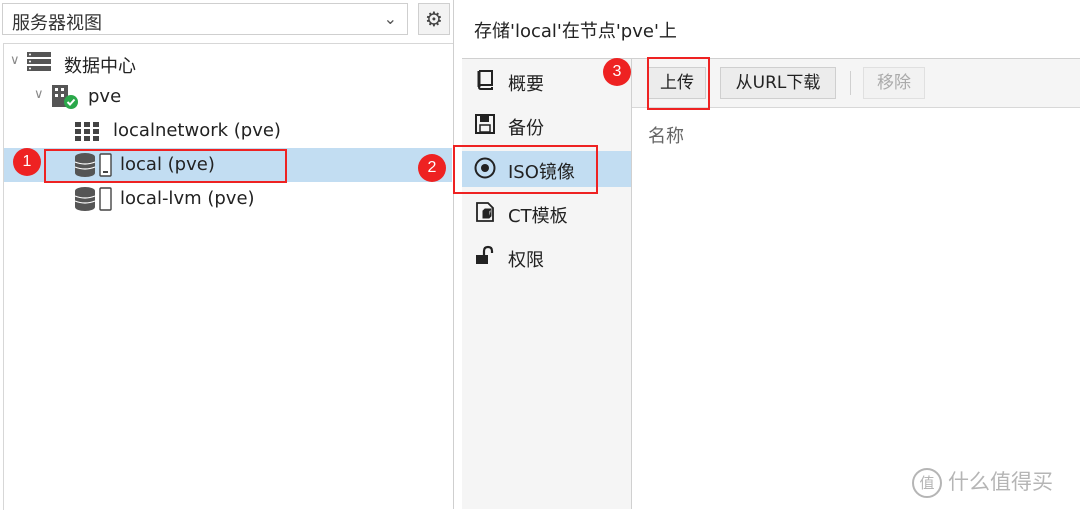 The image size is (1080, 510). What do you see at coordinates (100, 66) in the screenshot?
I see `tree-item-label: 数据中心` at bounding box center [100, 66].